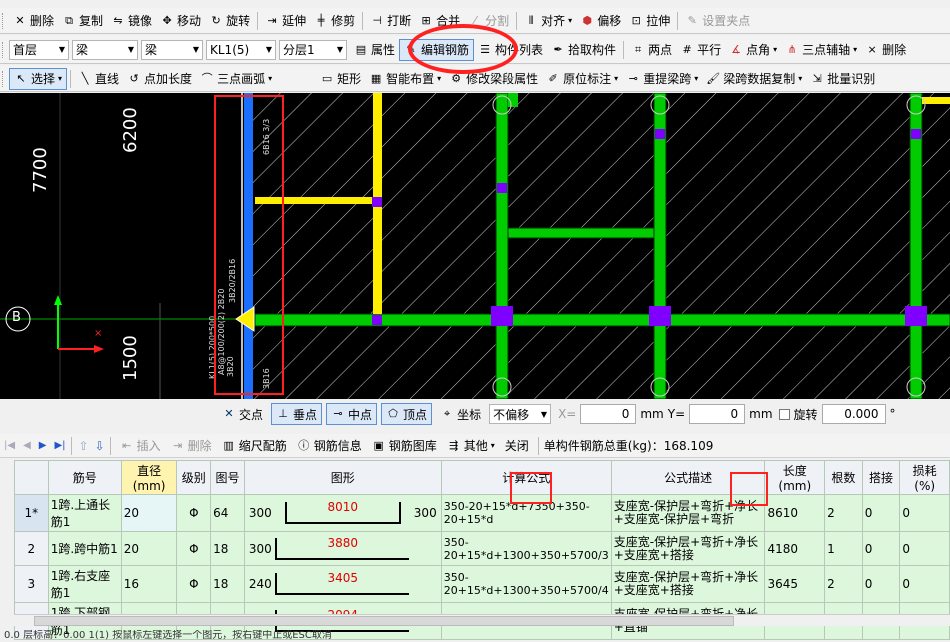 Image resolution: width=950 pixels, height=642 pixels. I want to click on layer-select: 分层1 ▼, so click(313, 49).